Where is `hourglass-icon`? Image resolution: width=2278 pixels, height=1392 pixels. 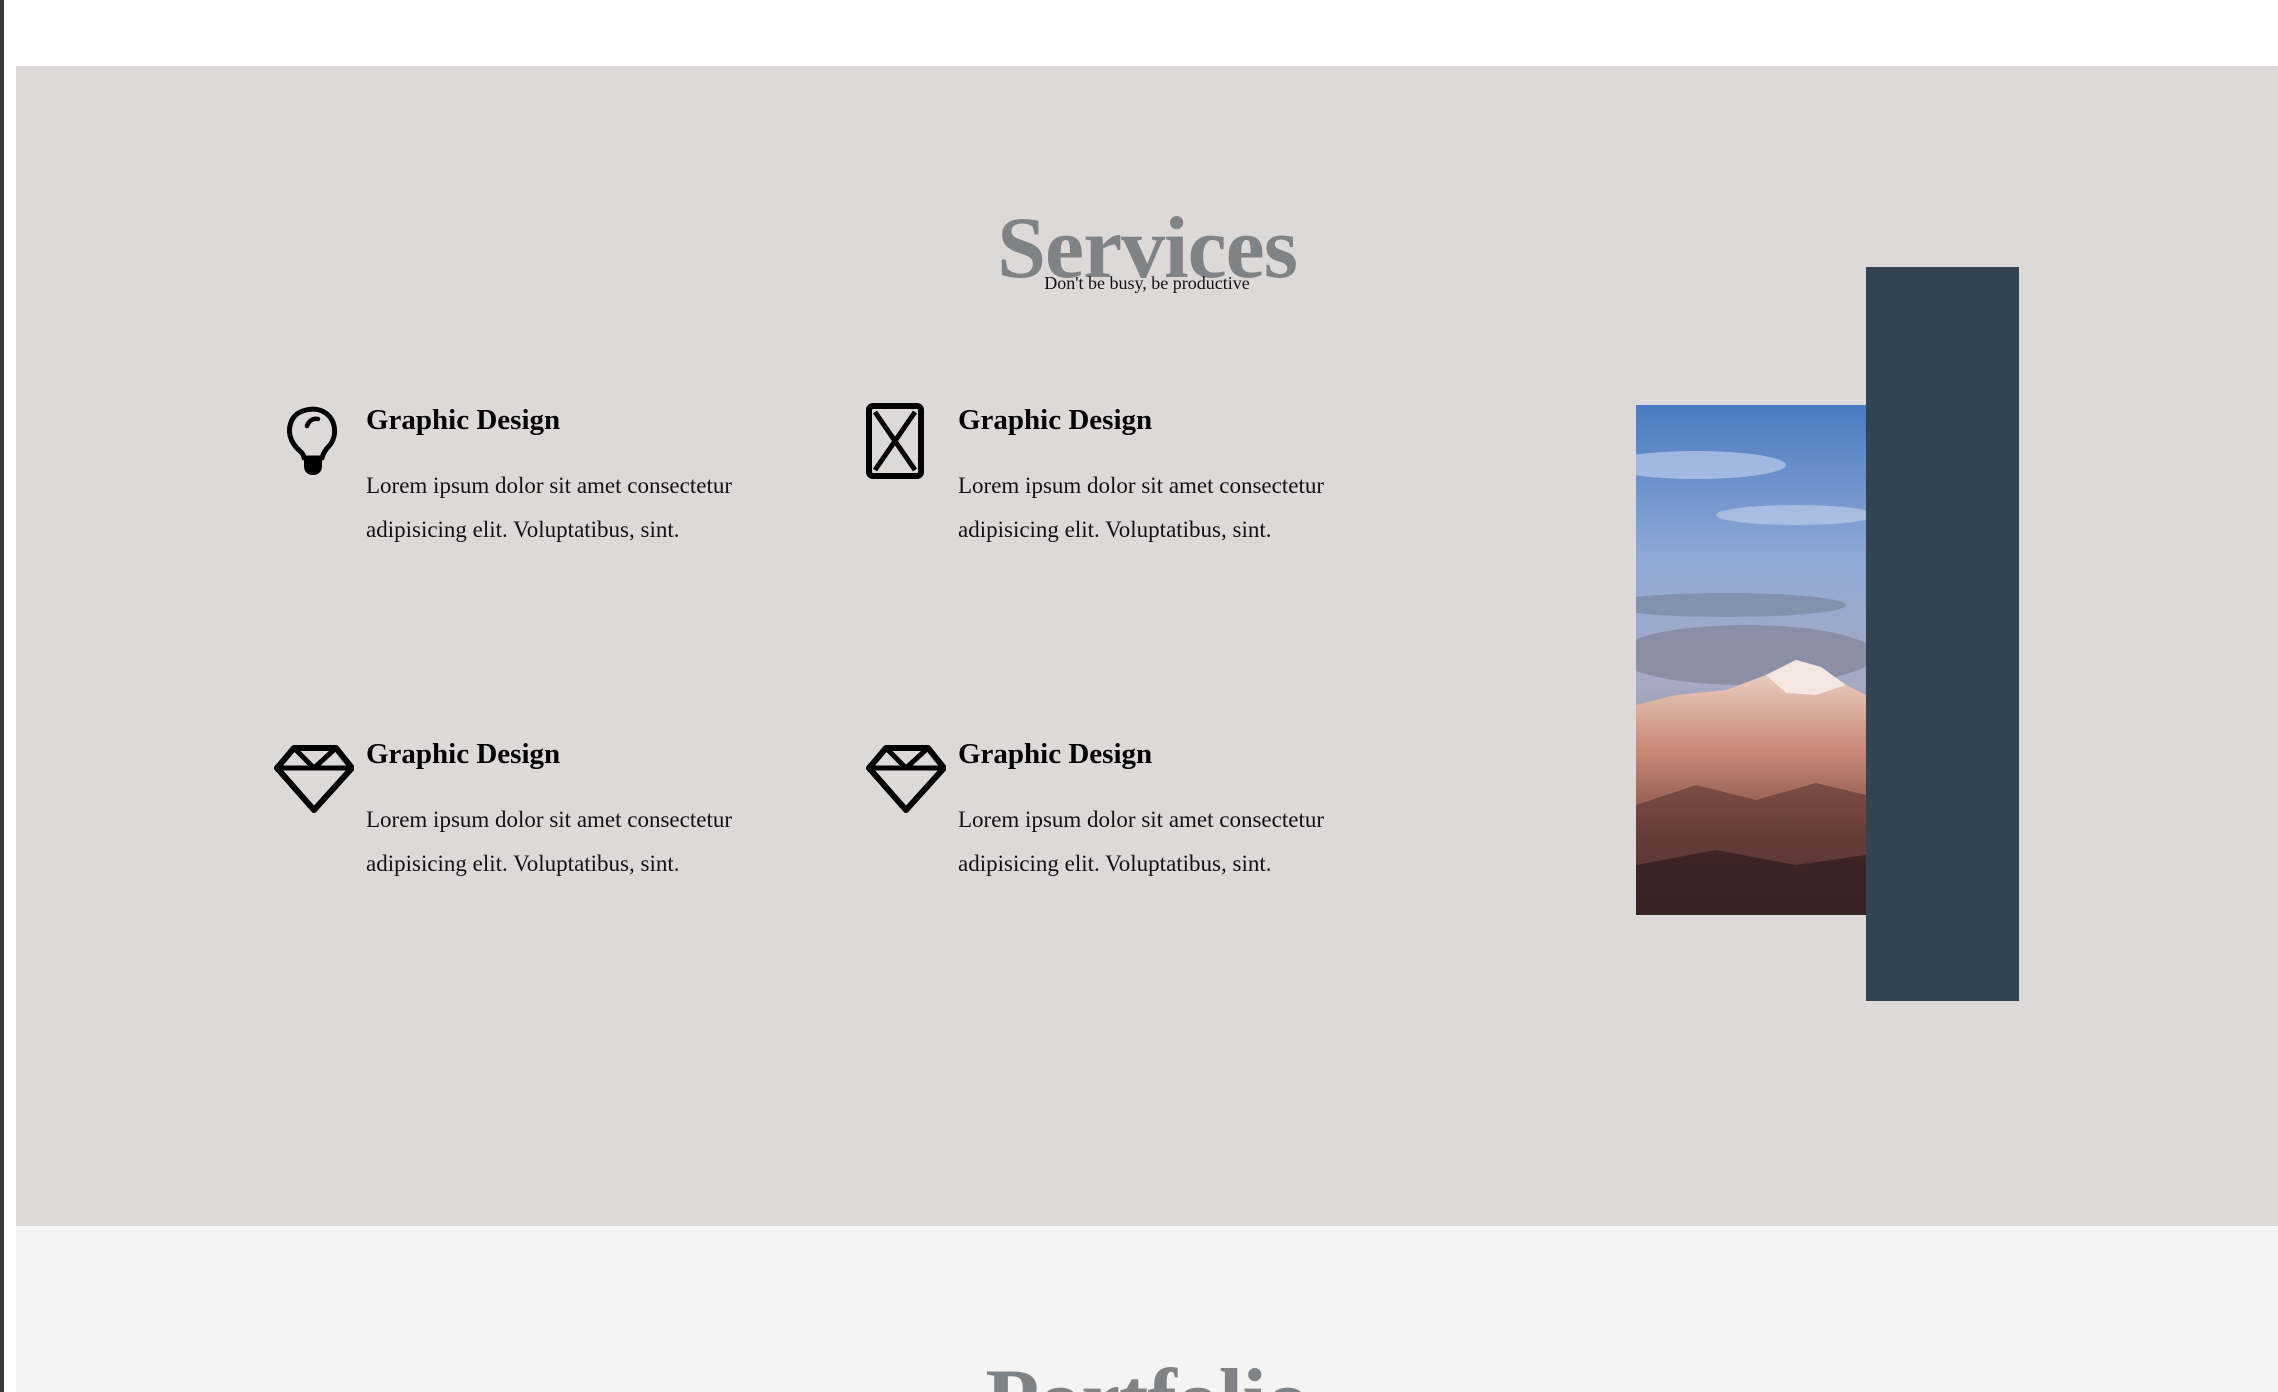 hourglass-icon is located at coordinates (906, 442).